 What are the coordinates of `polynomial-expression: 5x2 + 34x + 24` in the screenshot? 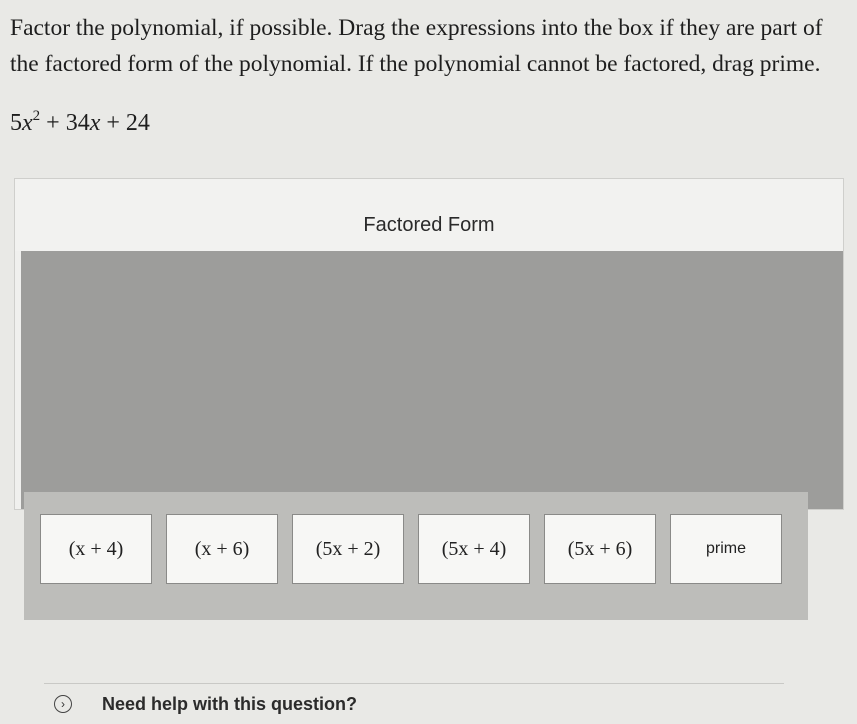 It's located at (80, 122).